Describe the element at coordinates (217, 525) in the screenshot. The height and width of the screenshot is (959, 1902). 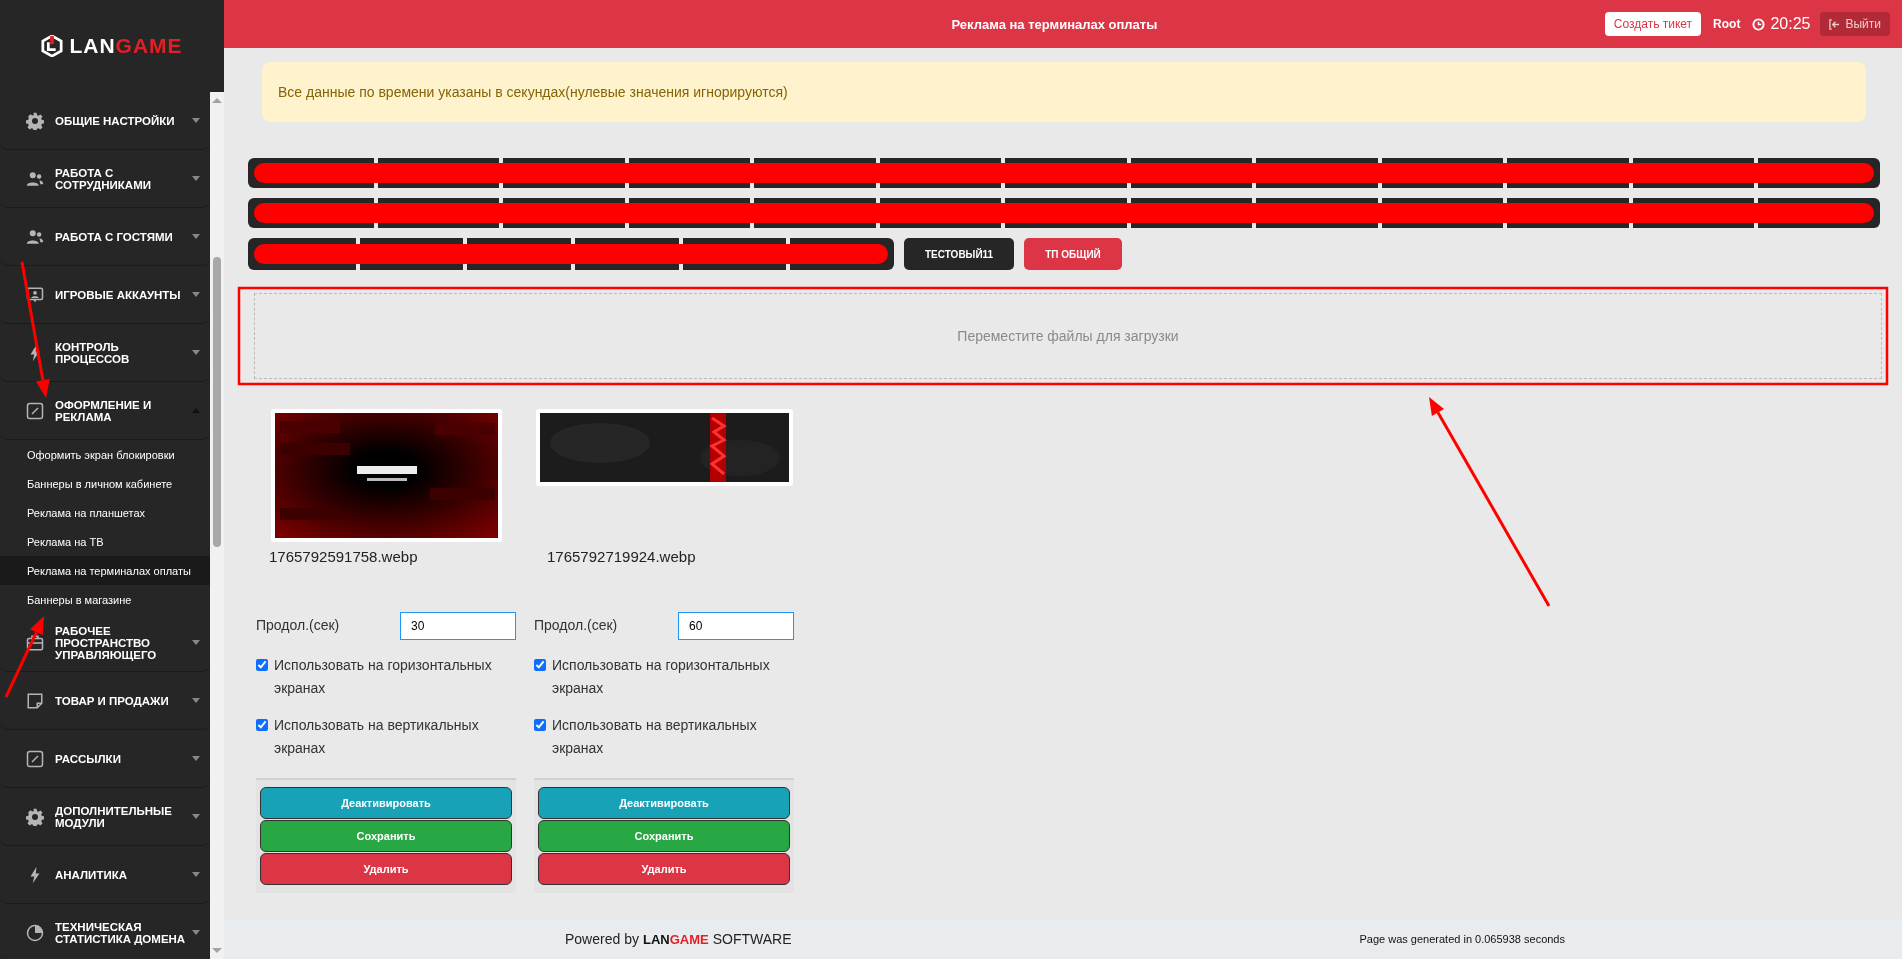
I see `scrollbar` at that location.